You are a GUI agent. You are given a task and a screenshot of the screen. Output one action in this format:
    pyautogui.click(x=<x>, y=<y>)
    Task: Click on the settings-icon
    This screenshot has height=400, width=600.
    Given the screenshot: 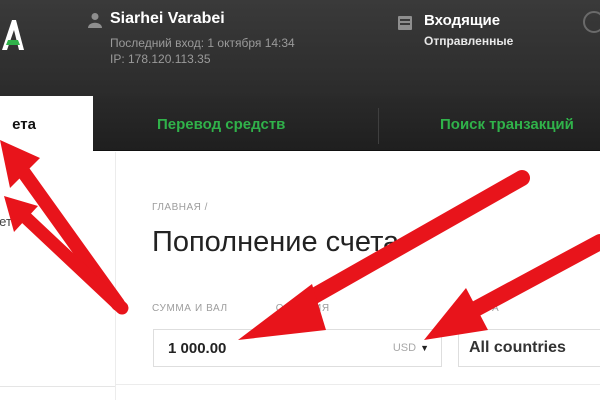 What is the action you would take?
    pyautogui.click(x=591, y=22)
    